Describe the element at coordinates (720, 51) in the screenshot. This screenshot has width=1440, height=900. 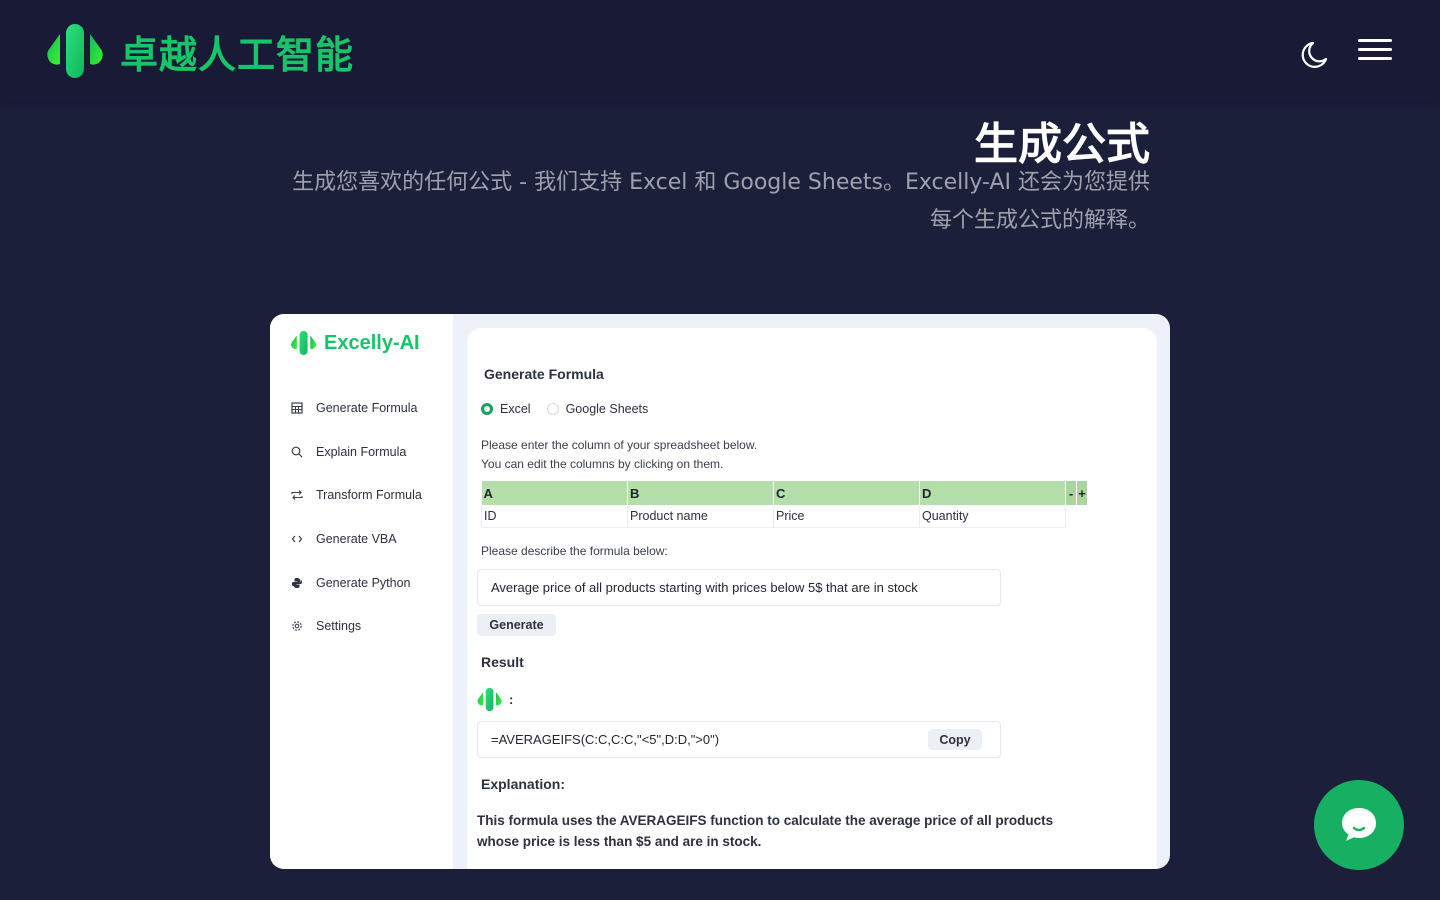
I see `top-navbar: 卓越人工智能` at that location.